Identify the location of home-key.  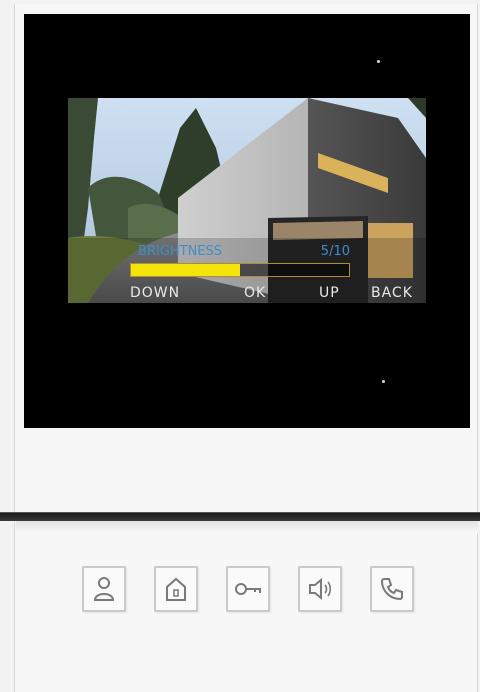
(176, 589).